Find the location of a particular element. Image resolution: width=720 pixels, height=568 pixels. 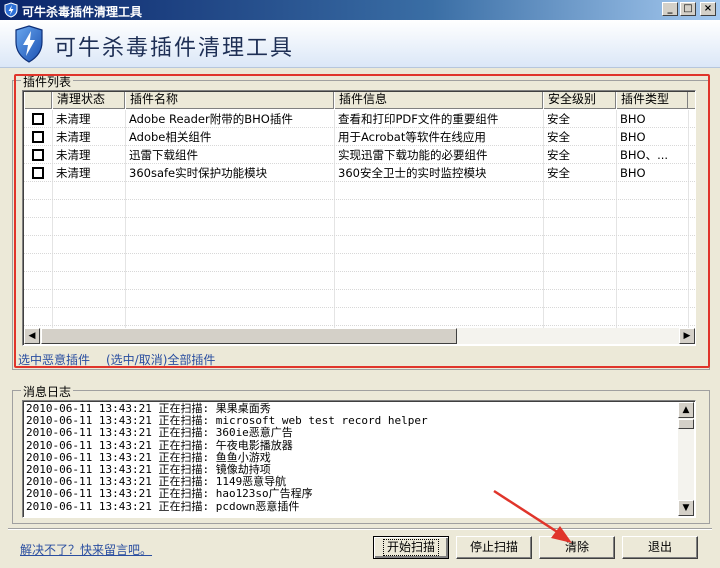

toggle-all-link: (选中/取消)全部插件 is located at coordinates (160, 359).